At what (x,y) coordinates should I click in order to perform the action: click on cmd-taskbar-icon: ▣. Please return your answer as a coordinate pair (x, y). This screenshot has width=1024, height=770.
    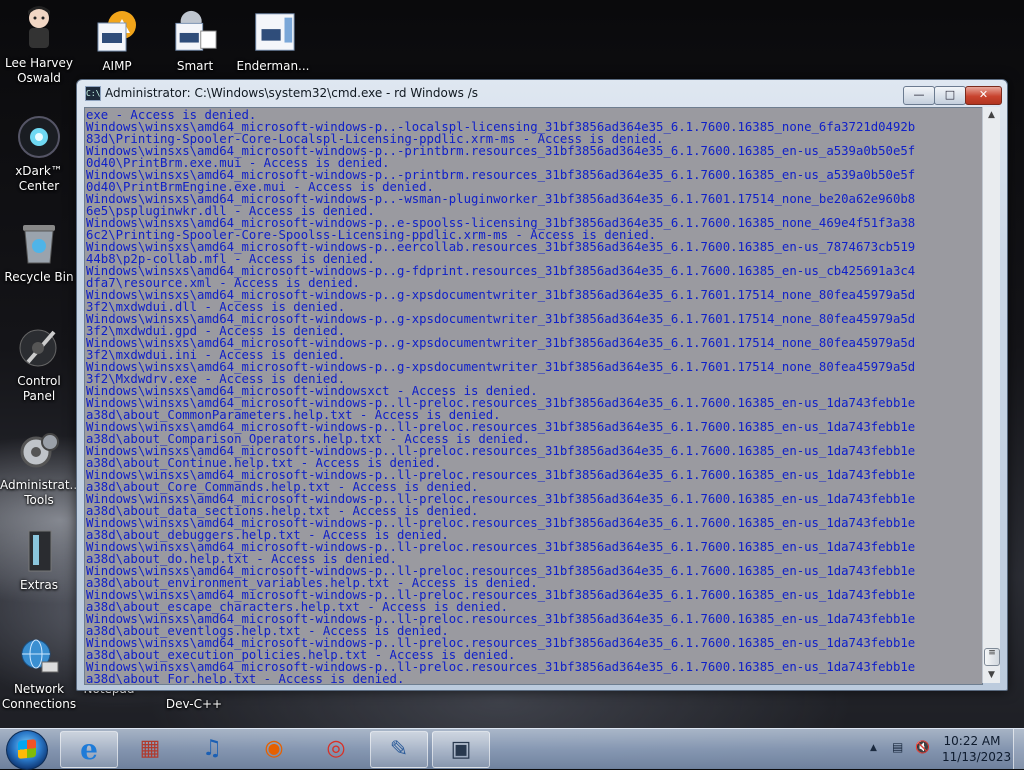
    Looking at the image, I should click on (461, 749).